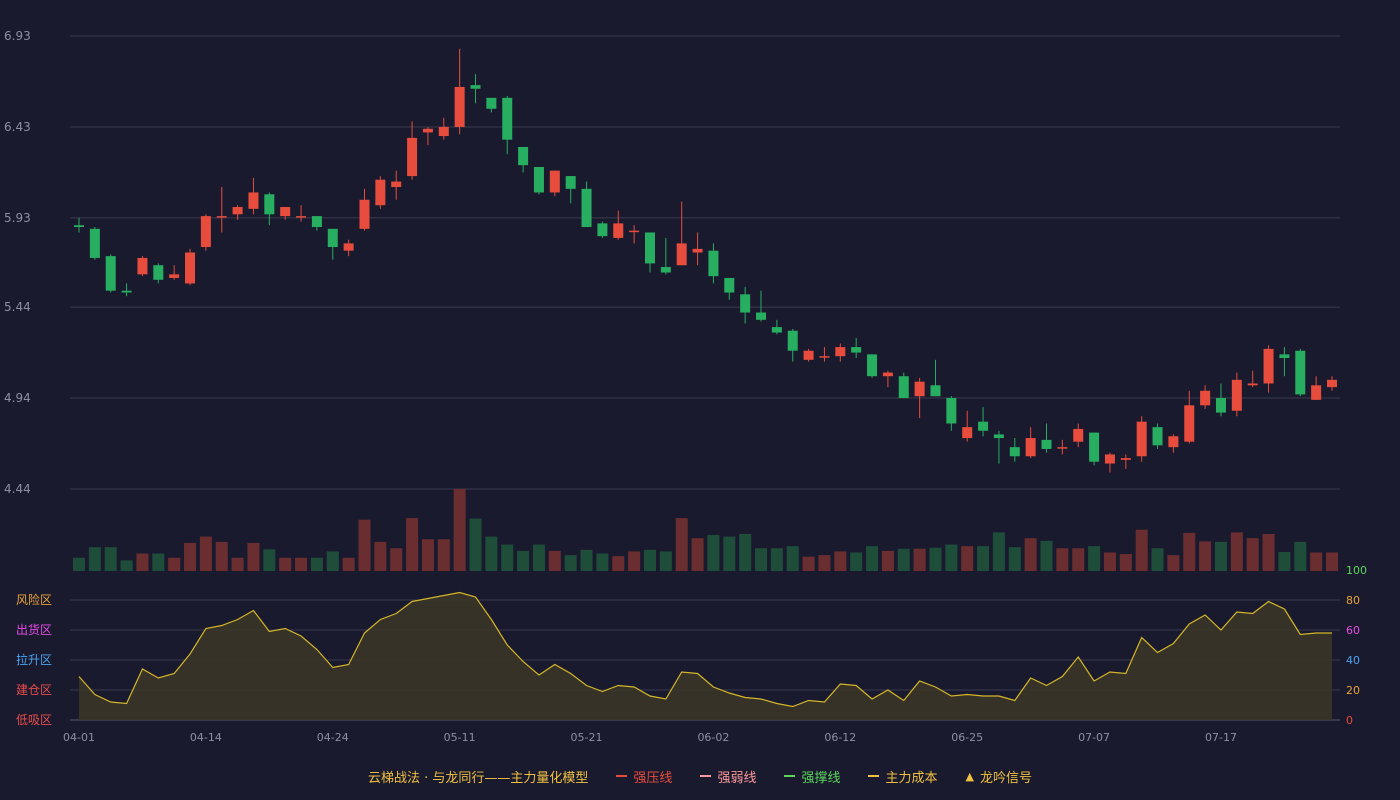 This screenshot has width=1400, height=800. What do you see at coordinates (1353, 660) in the screenshot?
I see `oscillator-y-tick-label: 40` at bounding box center [1353, 660].